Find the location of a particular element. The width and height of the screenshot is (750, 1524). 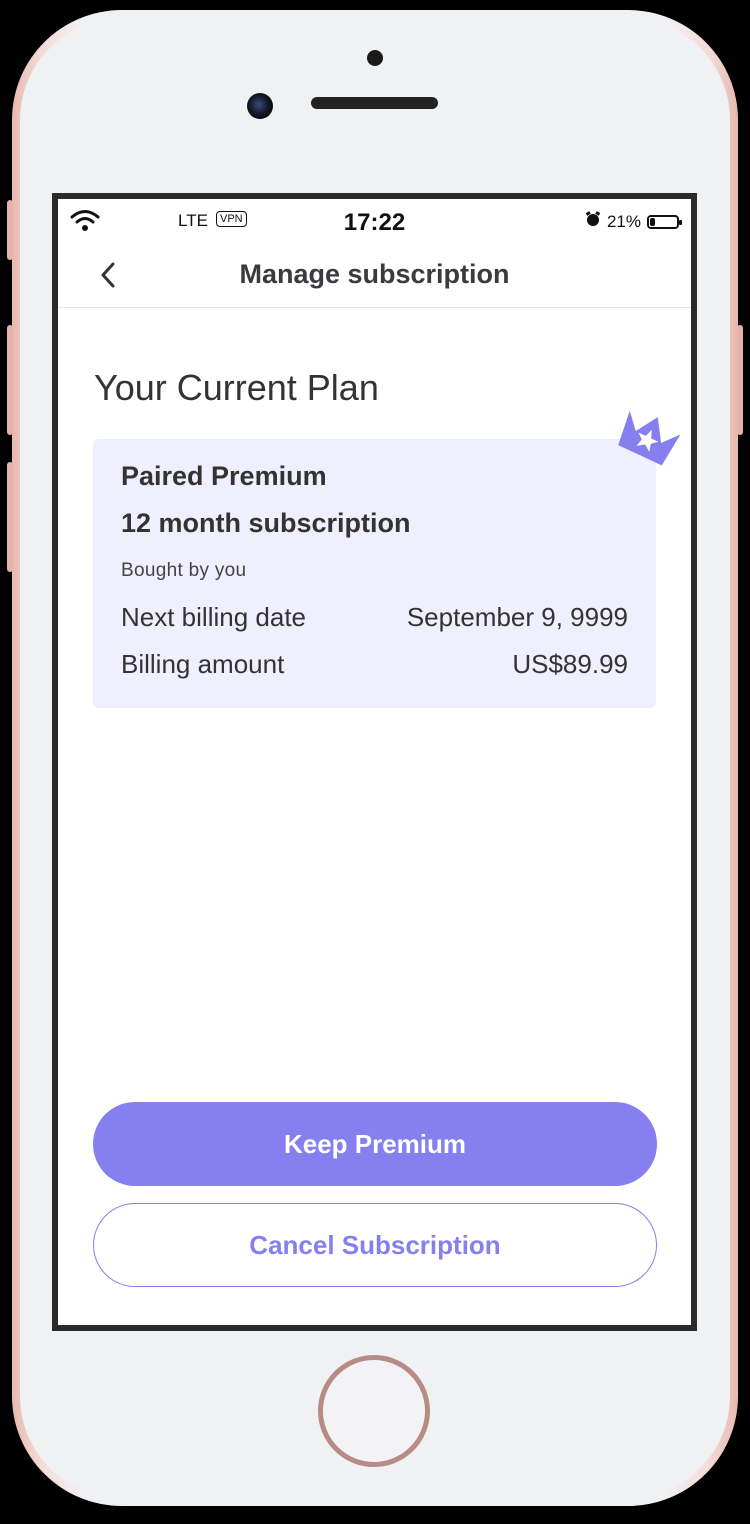

battery-icon is located at coordinates (664, 221).